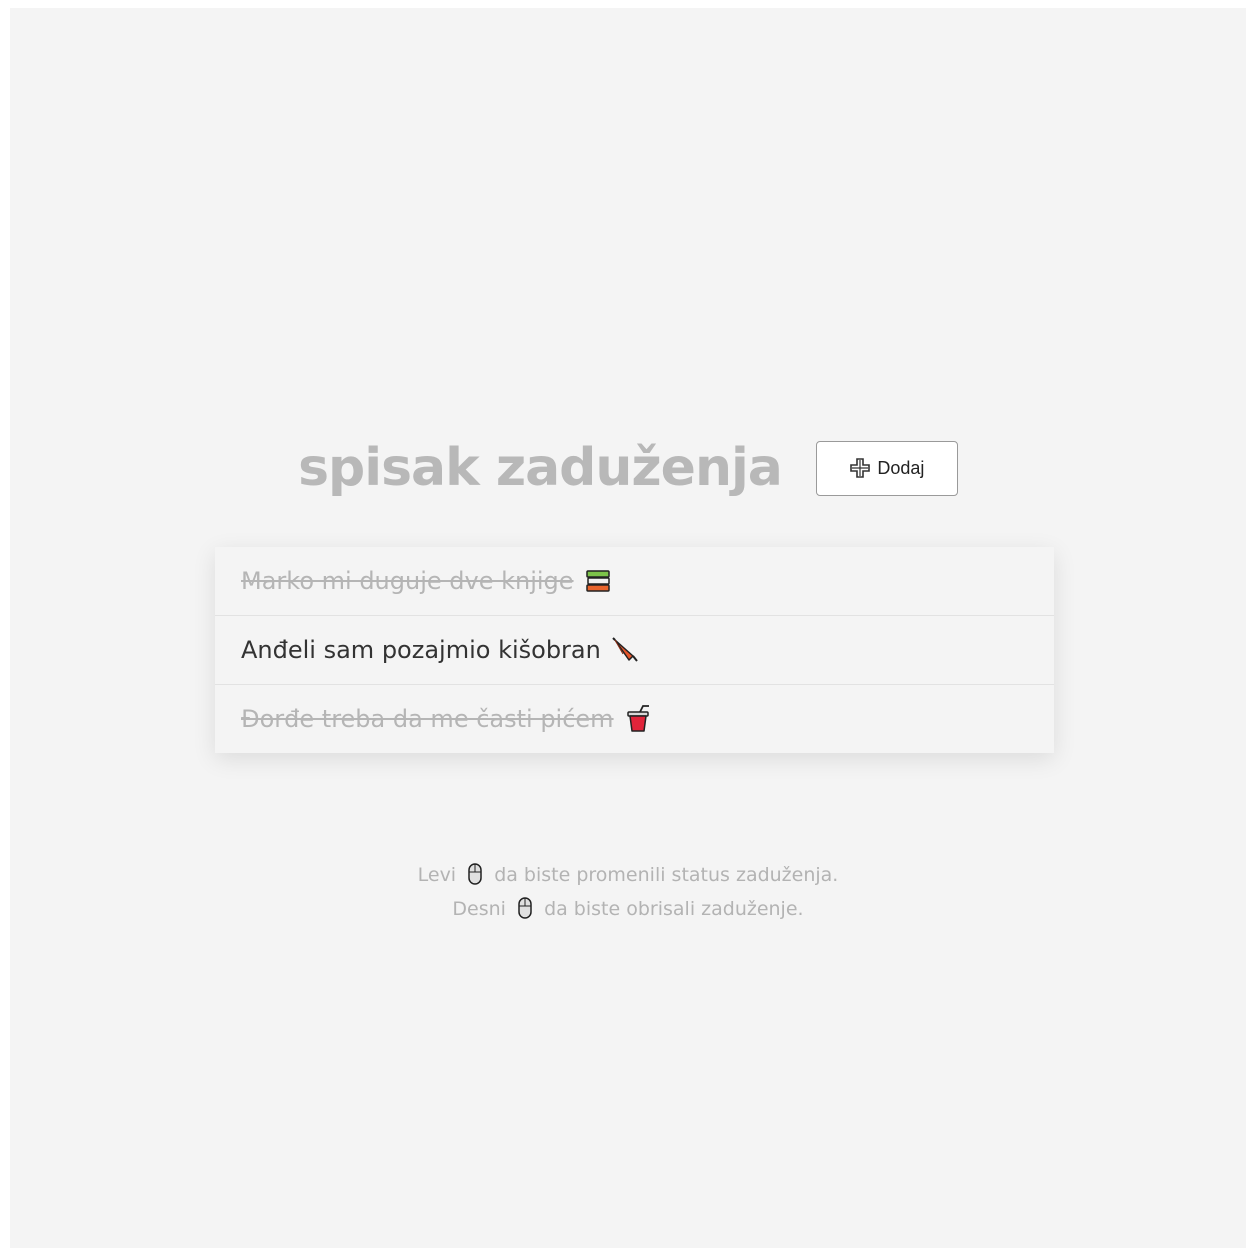 The width and height of the screenshot is (1246, 1249). Describe the element at coordinates (628, 908) in the screenshot. I see `hint-right-click: Desni da biste obrisali zaduženje.` at that location.